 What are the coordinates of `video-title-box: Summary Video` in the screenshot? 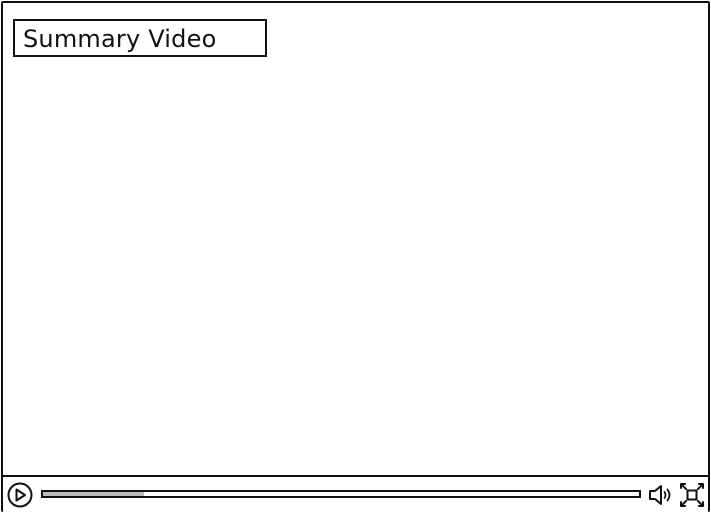 It's located at (140, 38).